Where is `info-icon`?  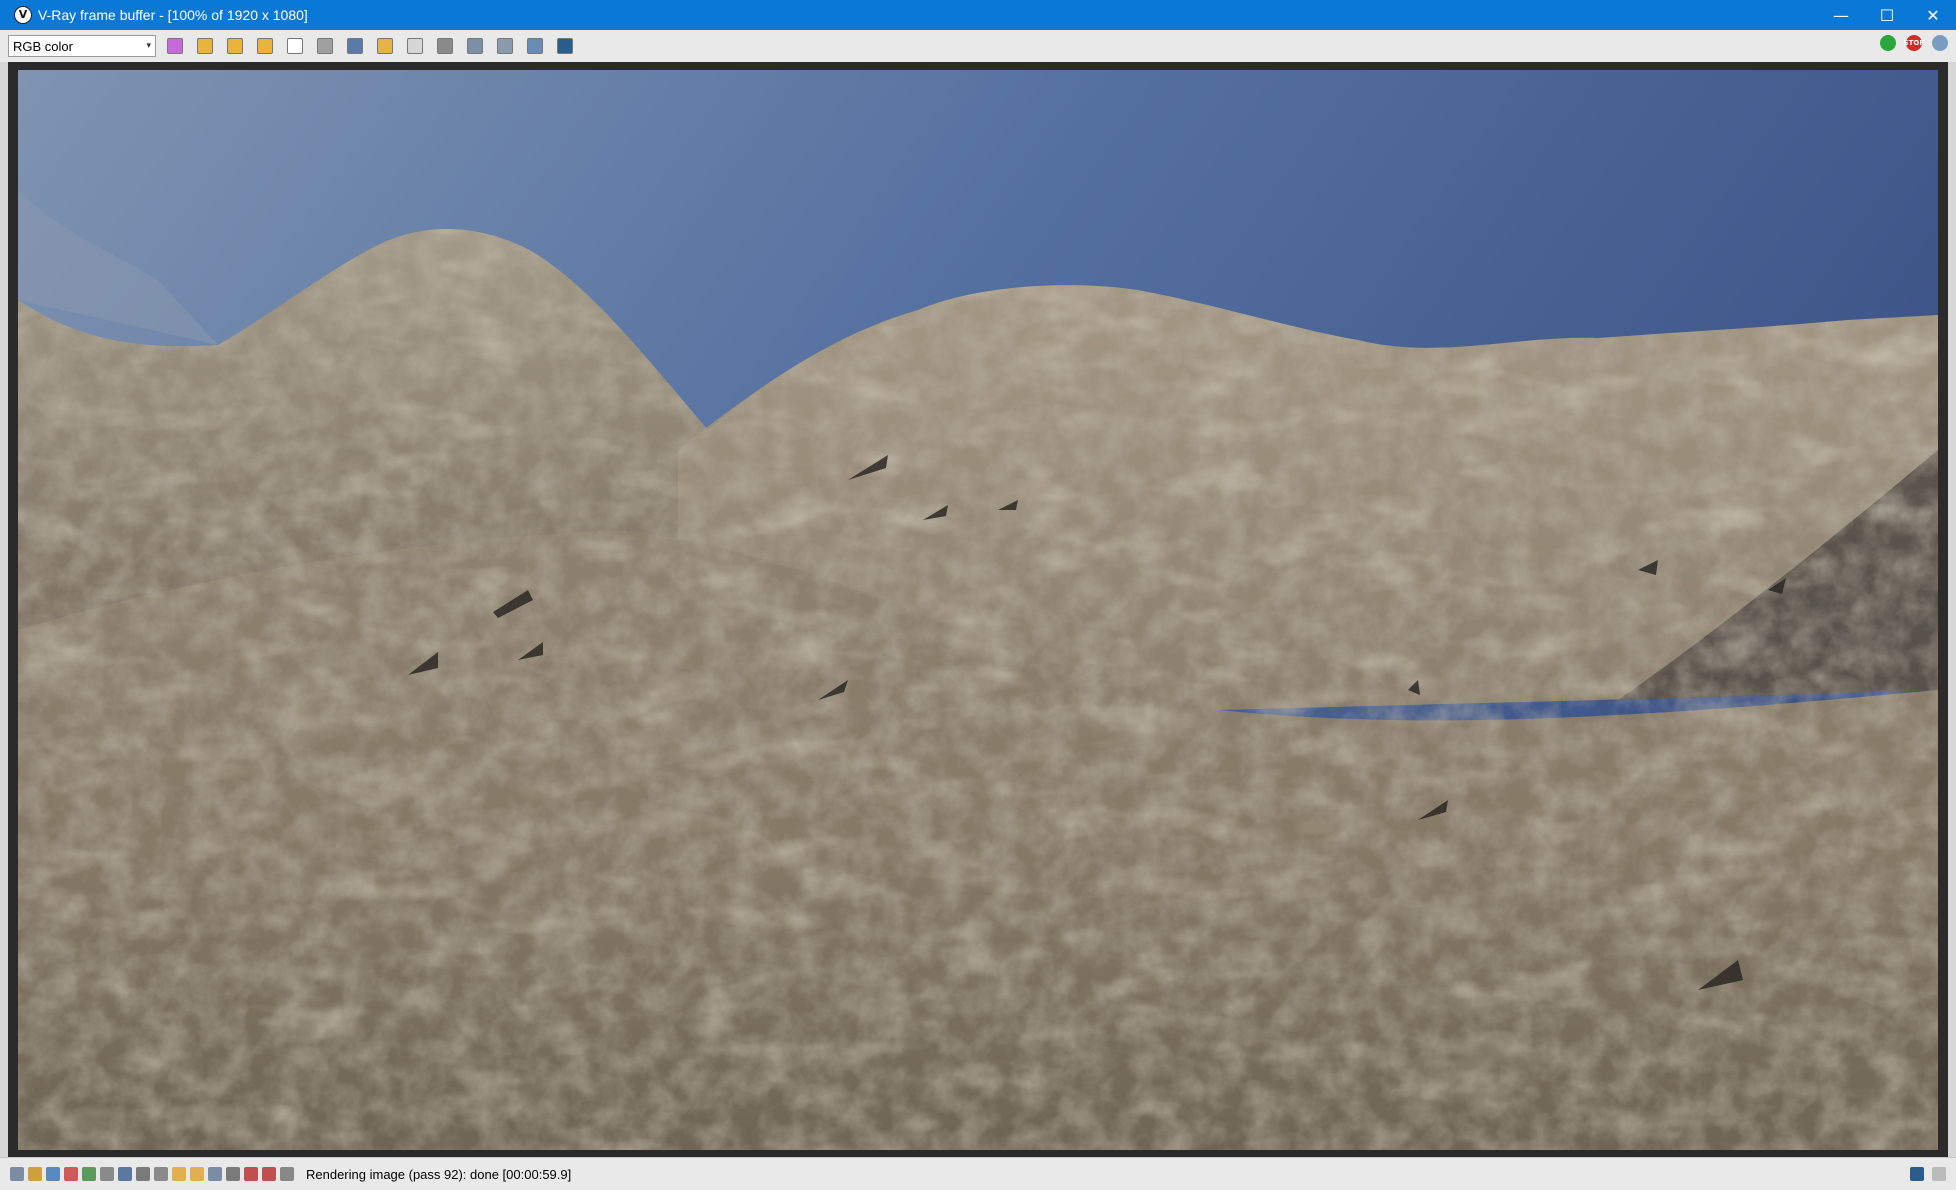
info-icon is located at coordinates (53, 1174).